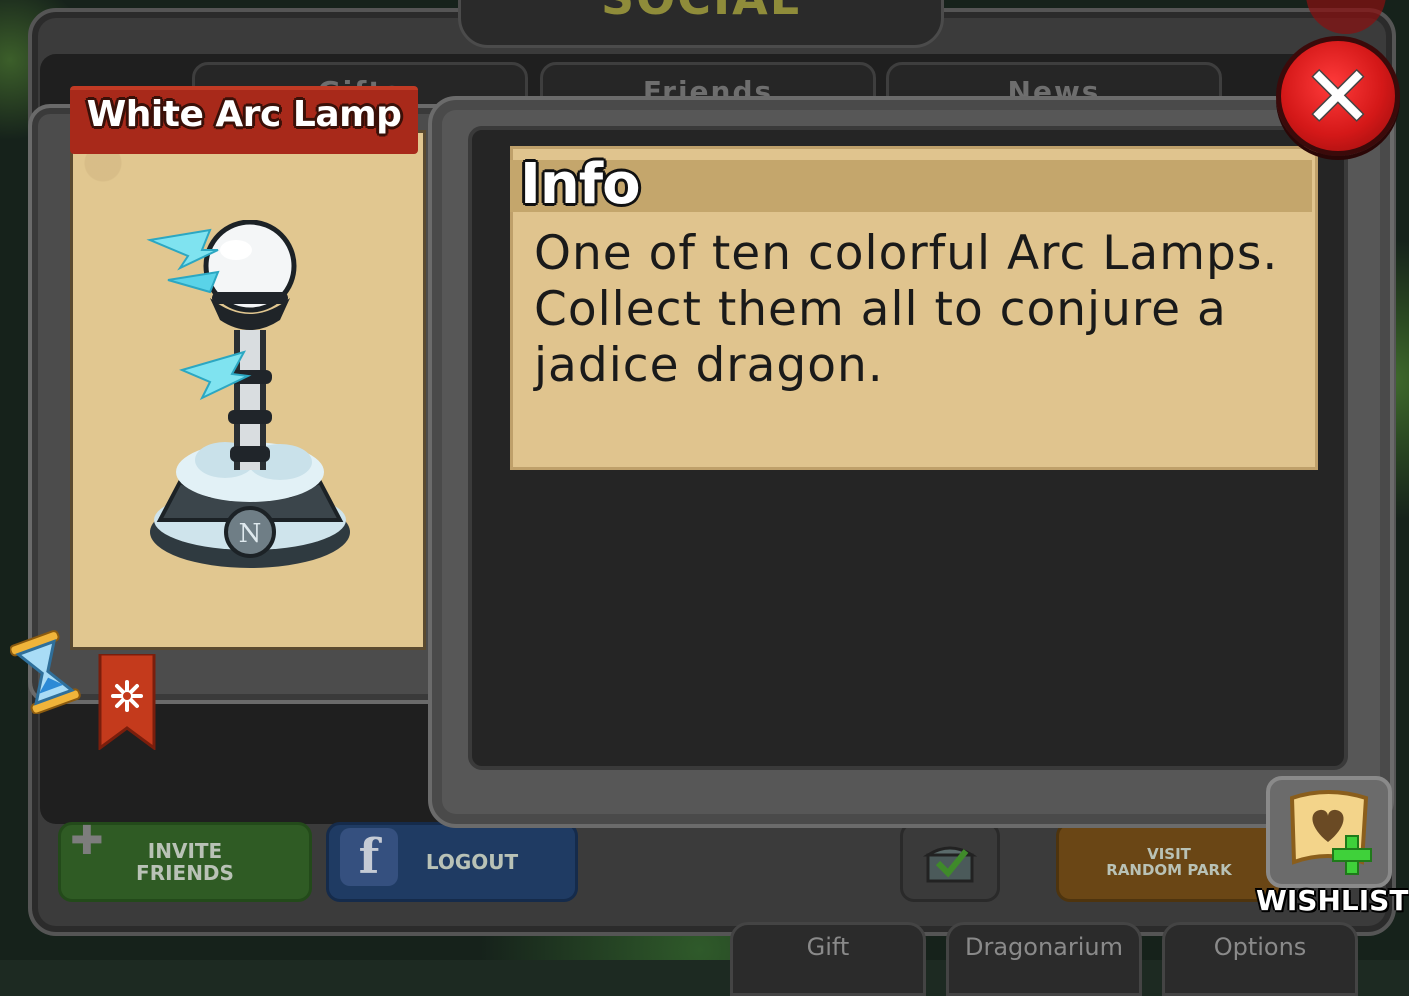 The image size is (1409, 996). I want to click on bottom-tab-gift: Gift, so click(828, 959).